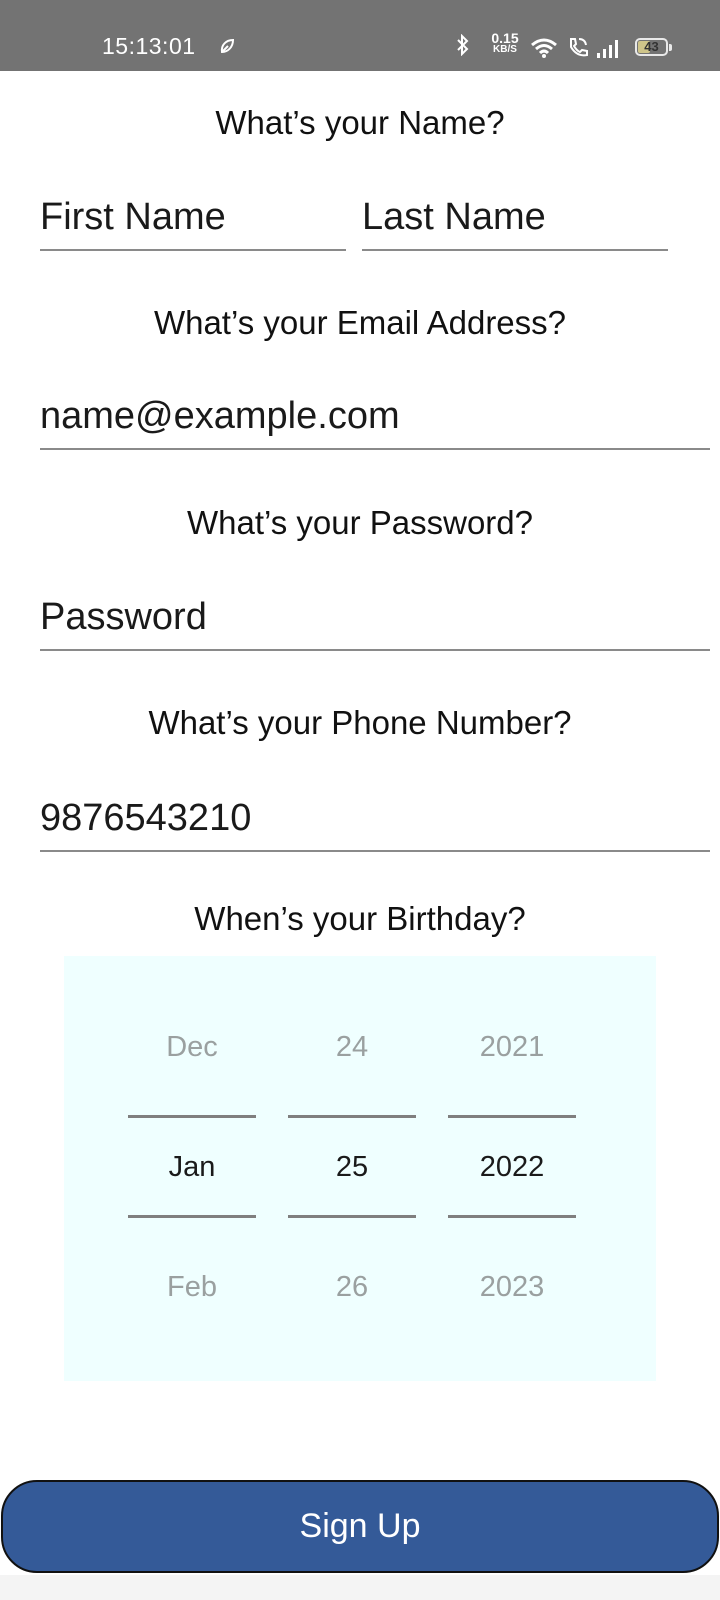 Image resolution: width=720 pixels, height=1600 pixels. Describe the element at coordinates (512, 1116) in the screenshot. I see `year-selection-top-line` at that location.